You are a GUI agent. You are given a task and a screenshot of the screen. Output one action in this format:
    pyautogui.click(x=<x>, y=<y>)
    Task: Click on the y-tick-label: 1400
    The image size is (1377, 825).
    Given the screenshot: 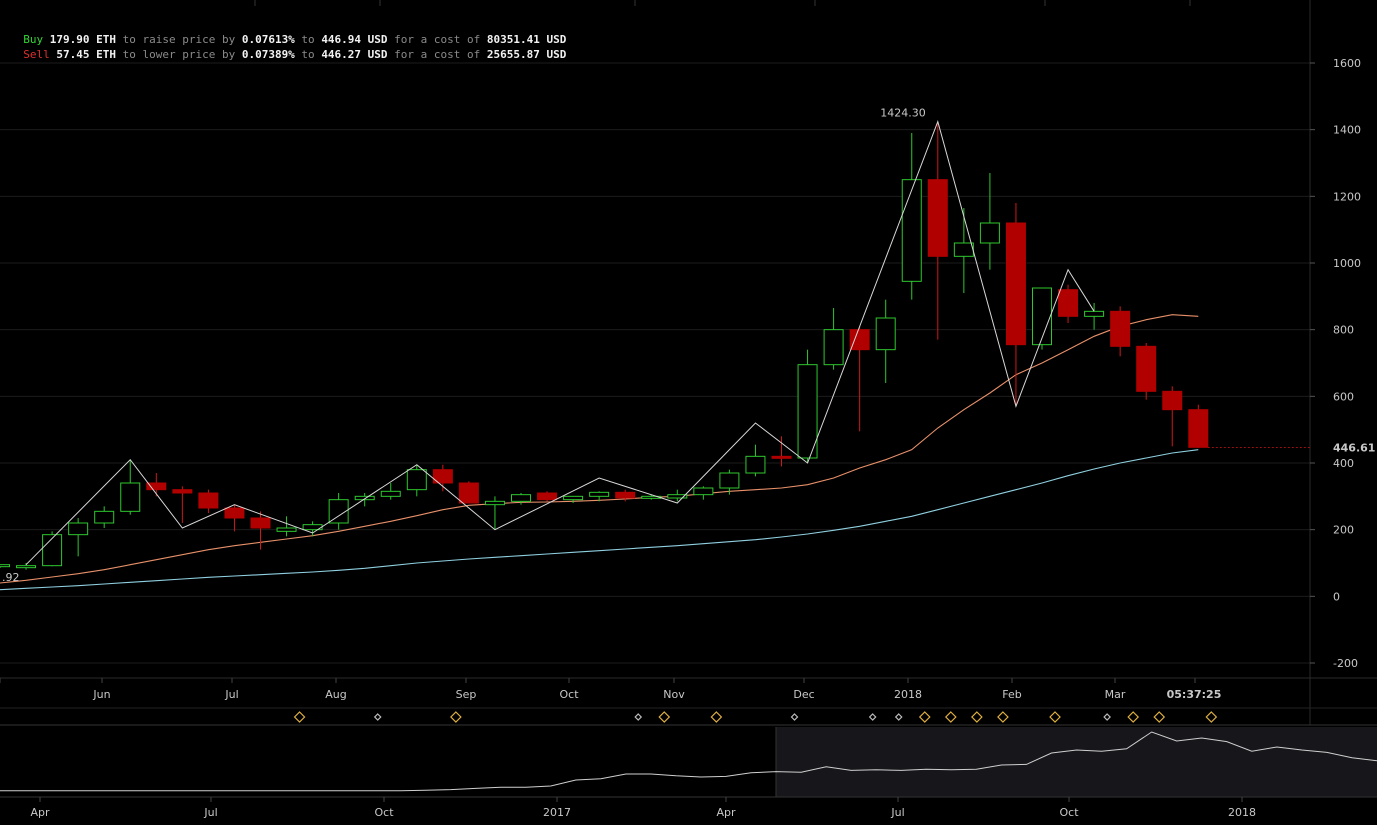 What is the action you would take?
    pyautogui.click(x=1347, y=130)
    